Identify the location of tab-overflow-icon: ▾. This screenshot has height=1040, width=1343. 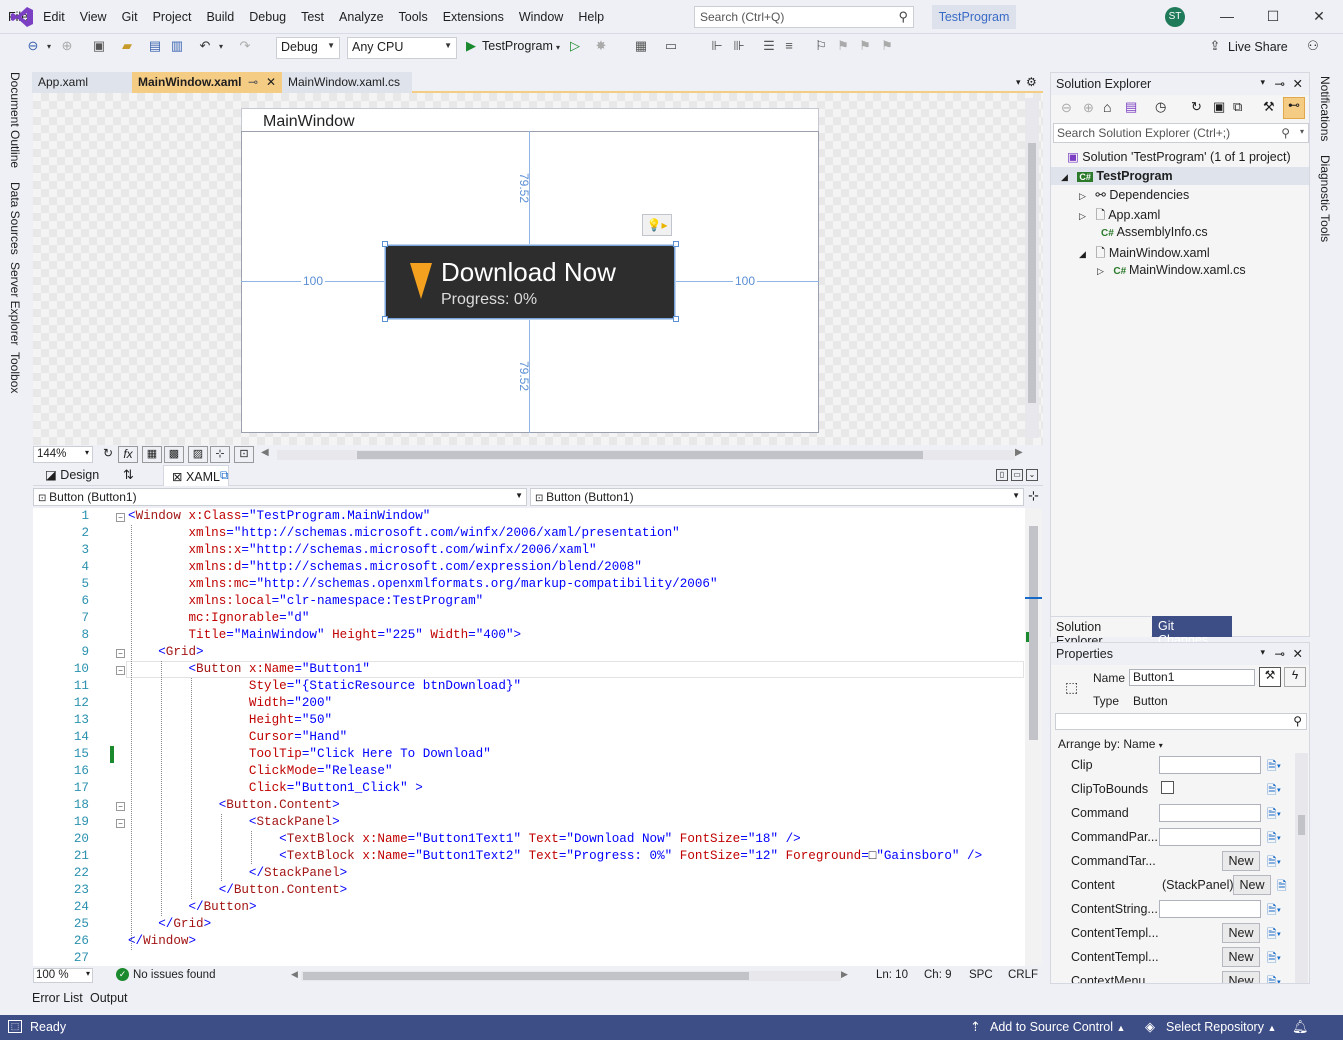
(1017, 84).